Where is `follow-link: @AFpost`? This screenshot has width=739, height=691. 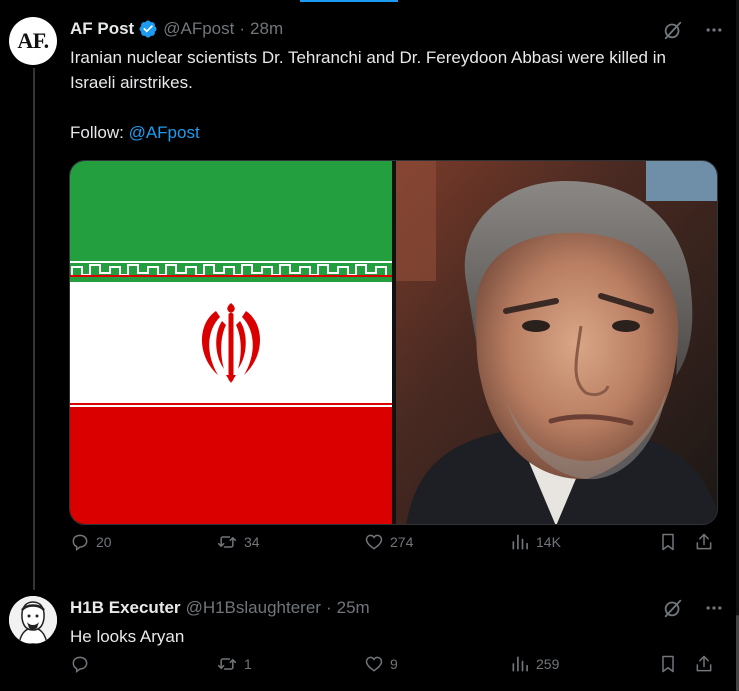 follow-link: @AFpost is located at coordinates (164, 132).